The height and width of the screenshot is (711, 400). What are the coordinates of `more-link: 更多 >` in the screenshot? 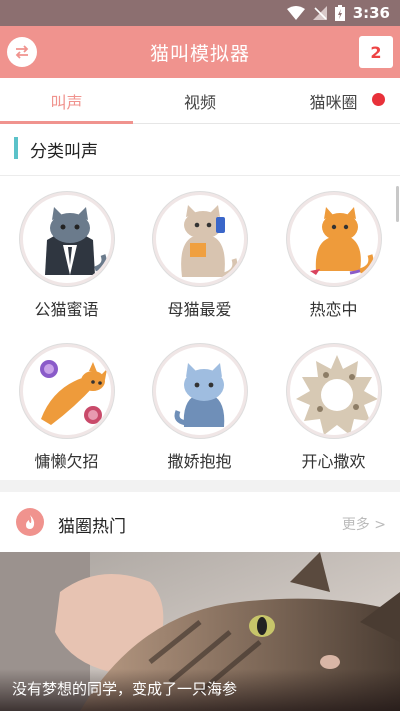 It's located at (364, 524).